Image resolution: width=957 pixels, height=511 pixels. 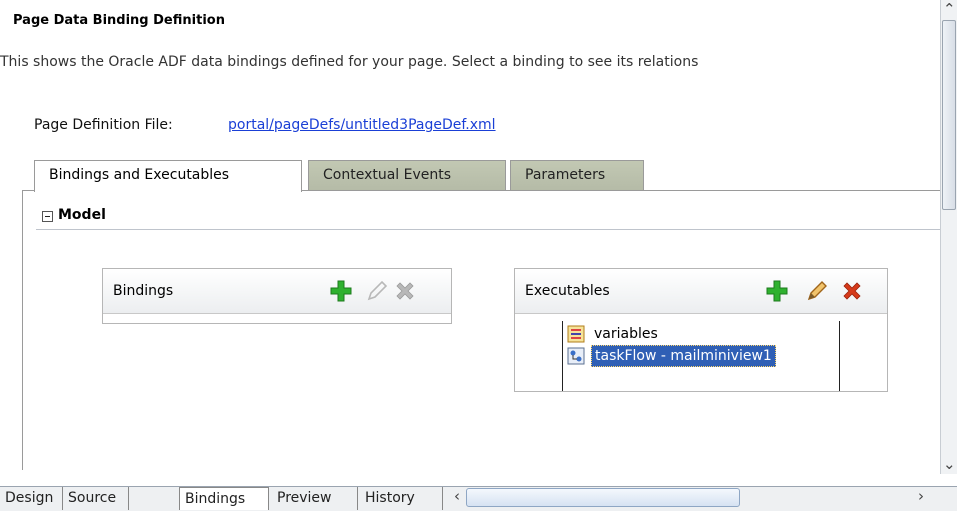 What do you see at coordinates (620, 190) in the screenshot?
I see `tab-divider` at bounding box center [620, 190].